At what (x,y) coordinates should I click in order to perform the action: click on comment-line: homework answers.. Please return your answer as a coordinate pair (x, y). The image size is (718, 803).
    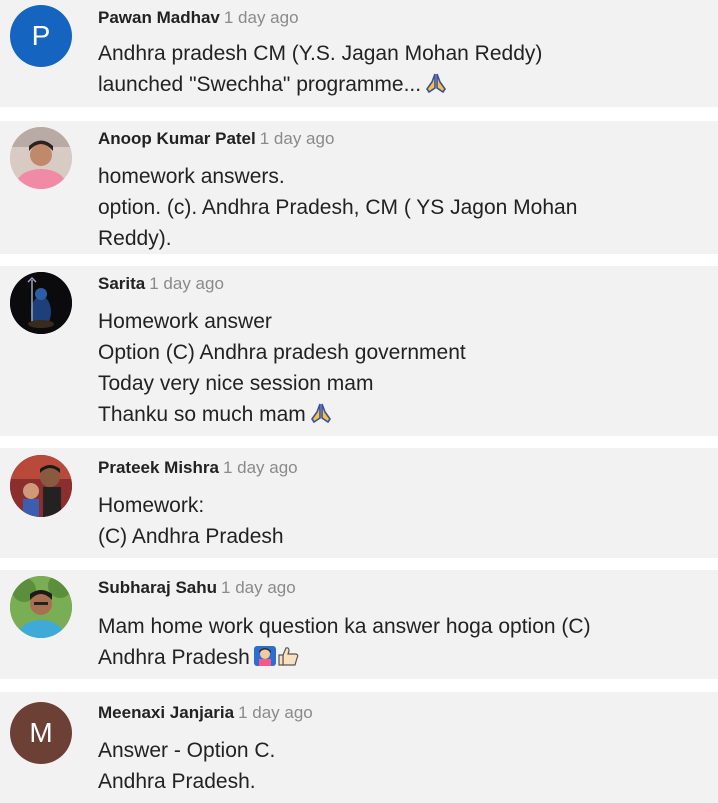
    Looking at the image, I should click on (191, 176).